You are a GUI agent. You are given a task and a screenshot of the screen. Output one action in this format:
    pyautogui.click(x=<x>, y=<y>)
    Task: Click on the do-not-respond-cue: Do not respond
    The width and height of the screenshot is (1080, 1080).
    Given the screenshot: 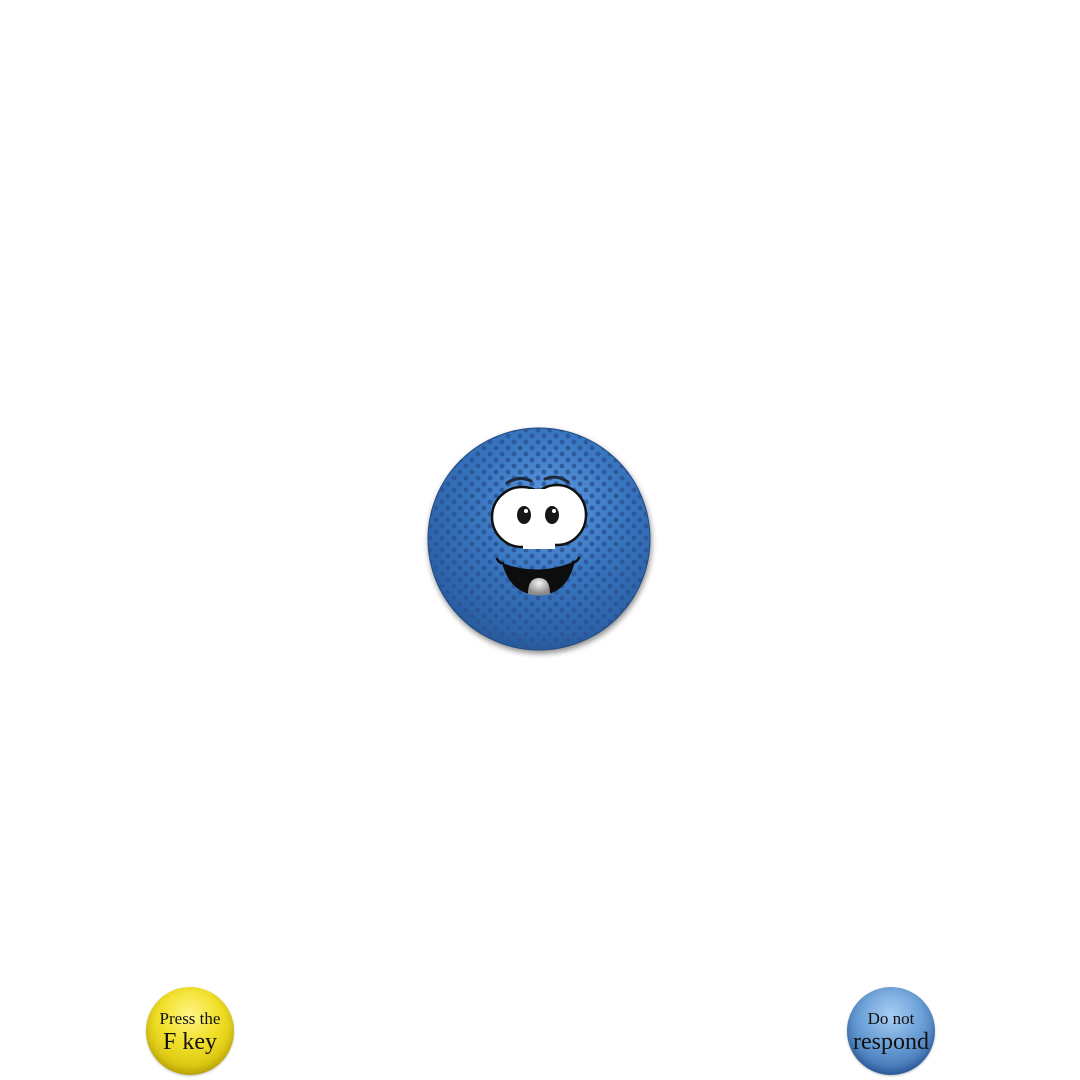 What is the action you would take?
    pyautogui.click(x=891, y=1031)
    